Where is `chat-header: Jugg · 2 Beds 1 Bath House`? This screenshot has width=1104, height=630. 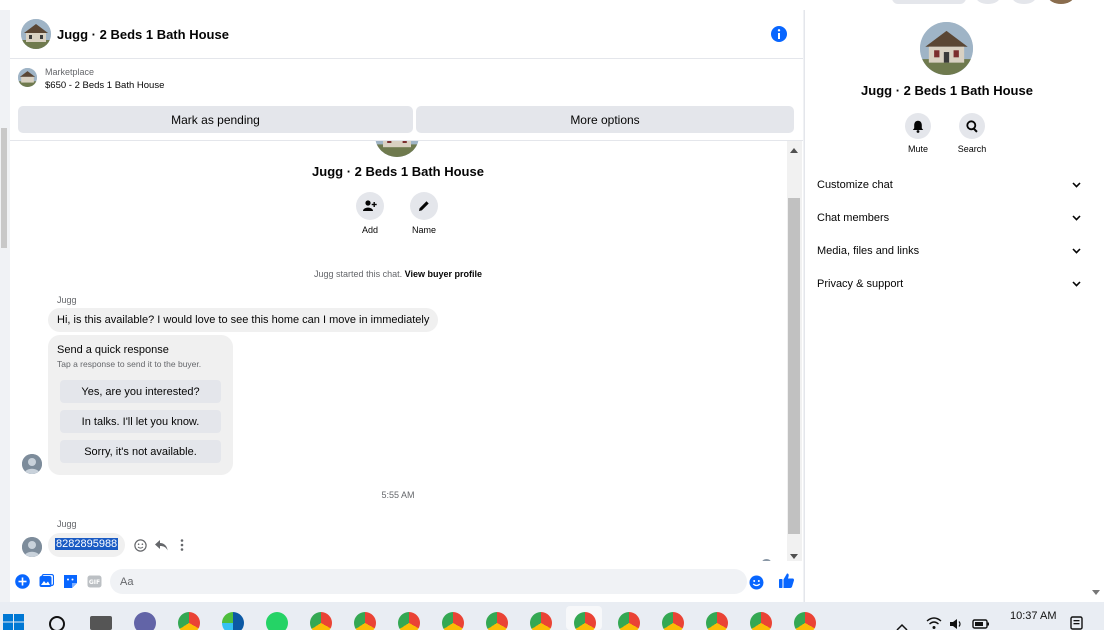 chat-header: Jugg · 2 Beds 1 Bath House is located at coordinates (406, 34).